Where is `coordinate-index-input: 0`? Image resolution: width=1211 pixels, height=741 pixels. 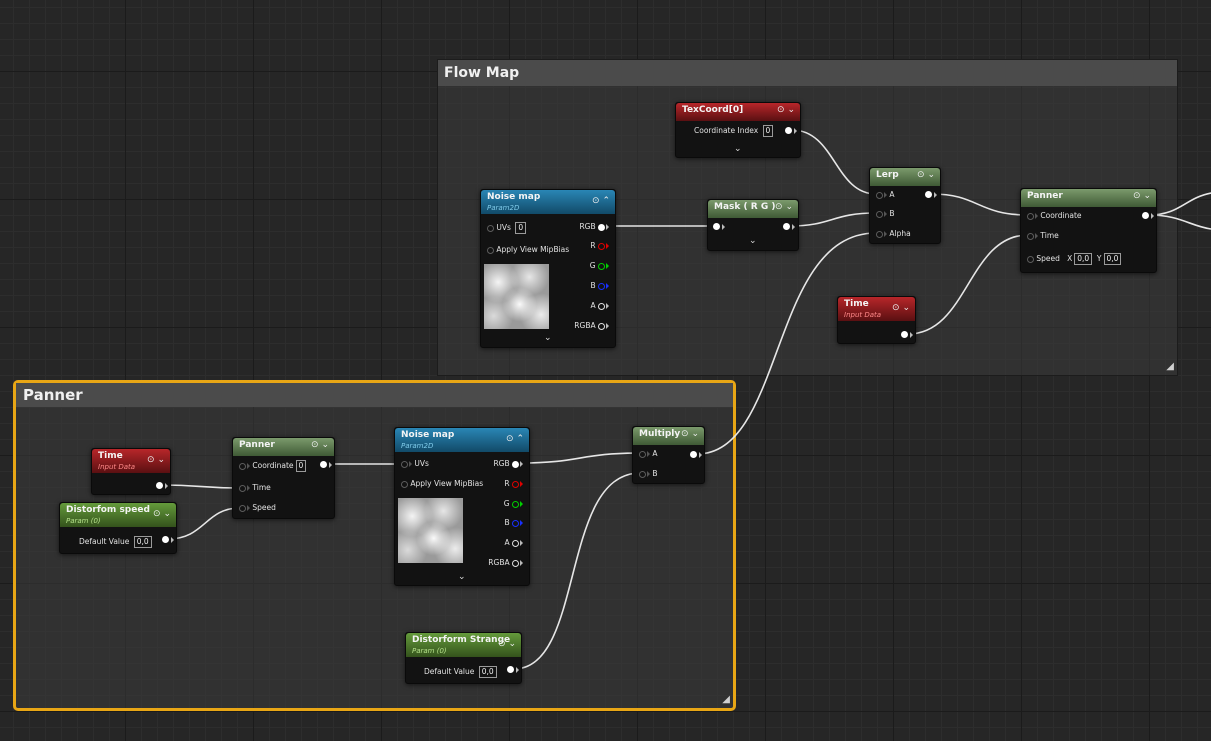
coordinate-index-input: 0 is located at coordinates (768, 131).